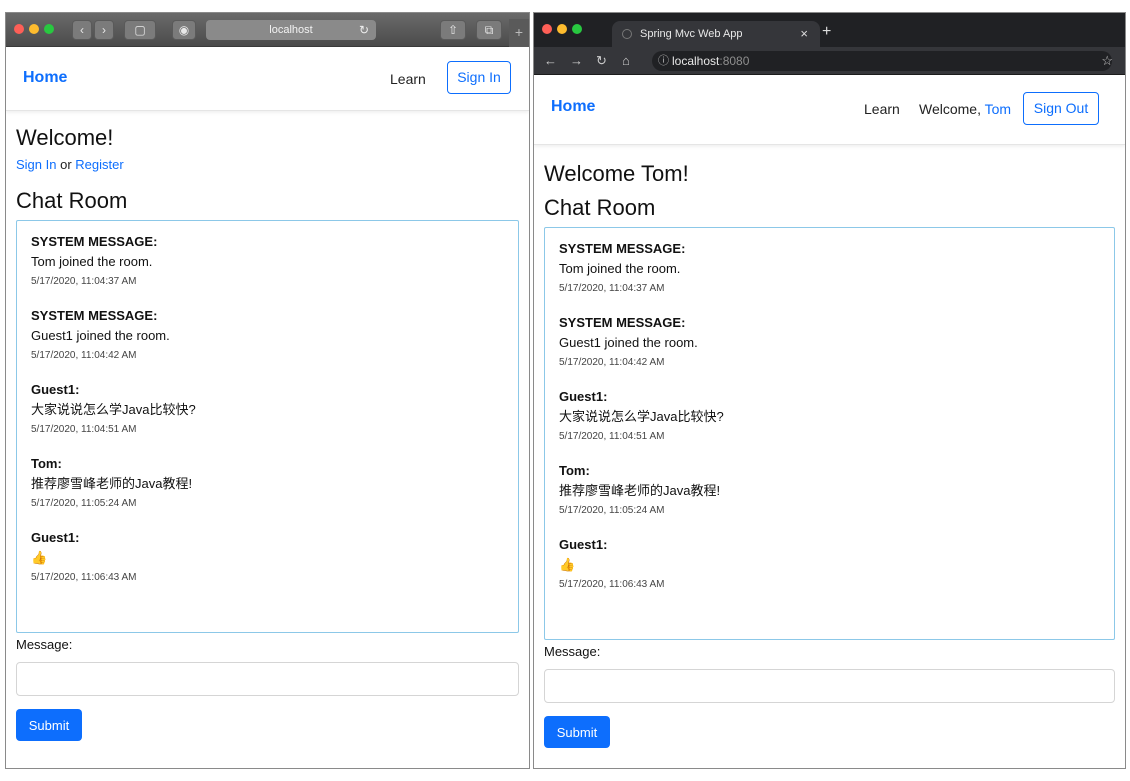 The image size is (1130, 781). I want to click on chrome-toolbar: ← → ↻ ⌂ ⓘ localhost:8080 ☆, so click(829, 61).